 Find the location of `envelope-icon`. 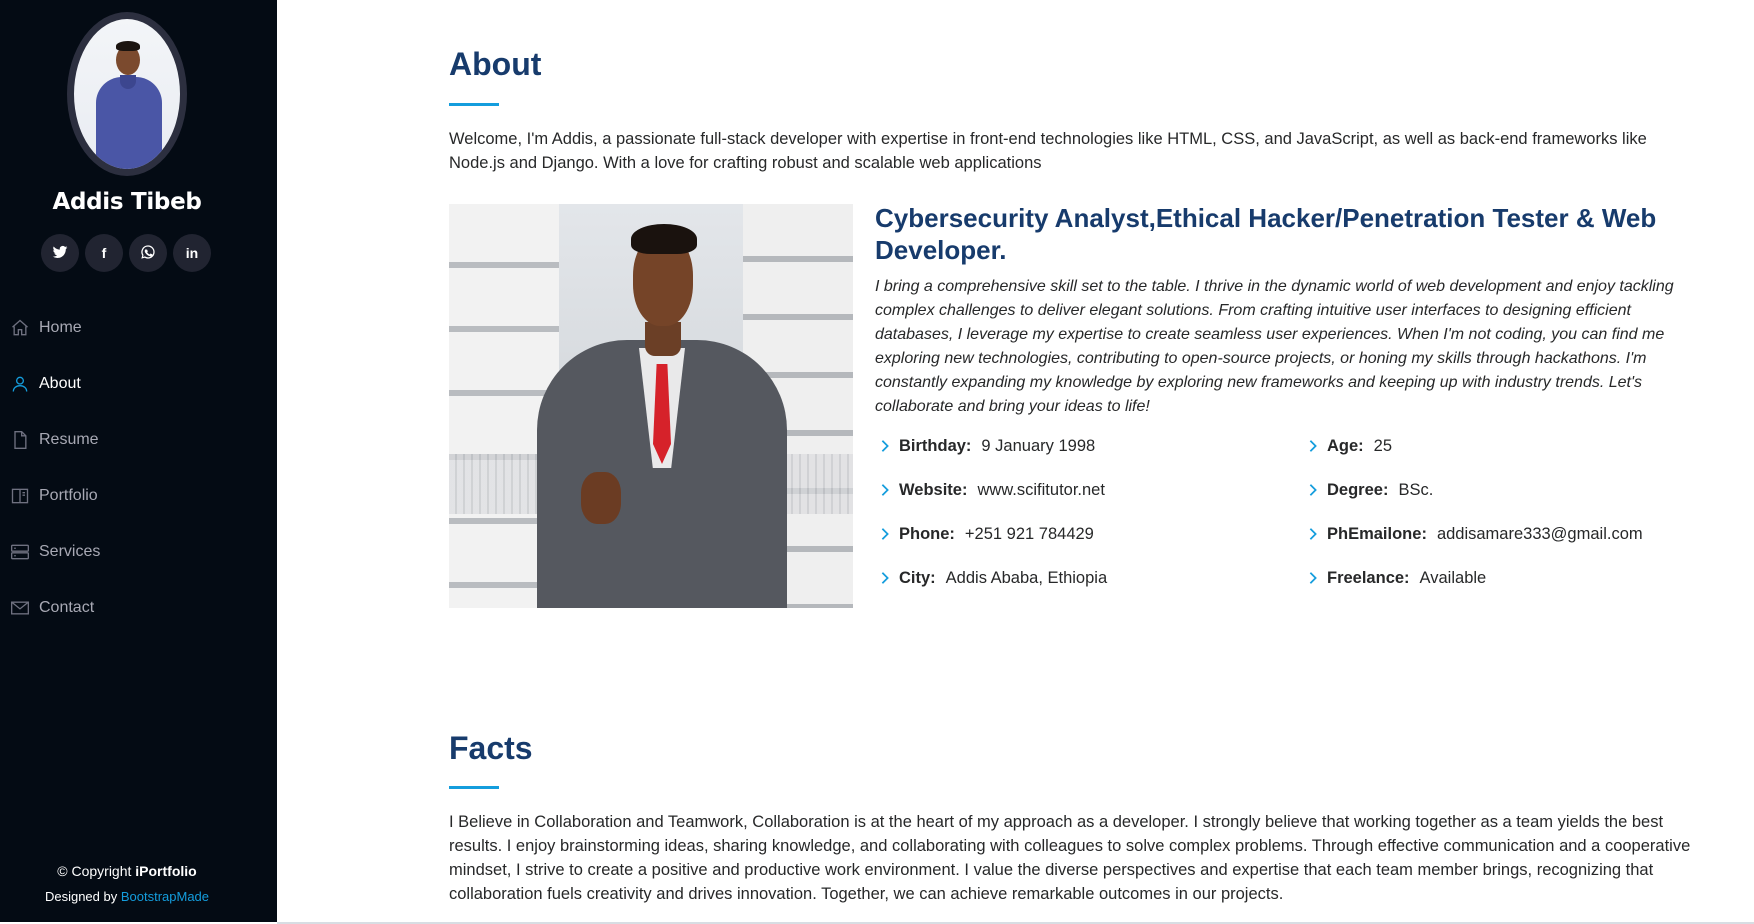

envelope-icon is located at coordinates (20, 608).